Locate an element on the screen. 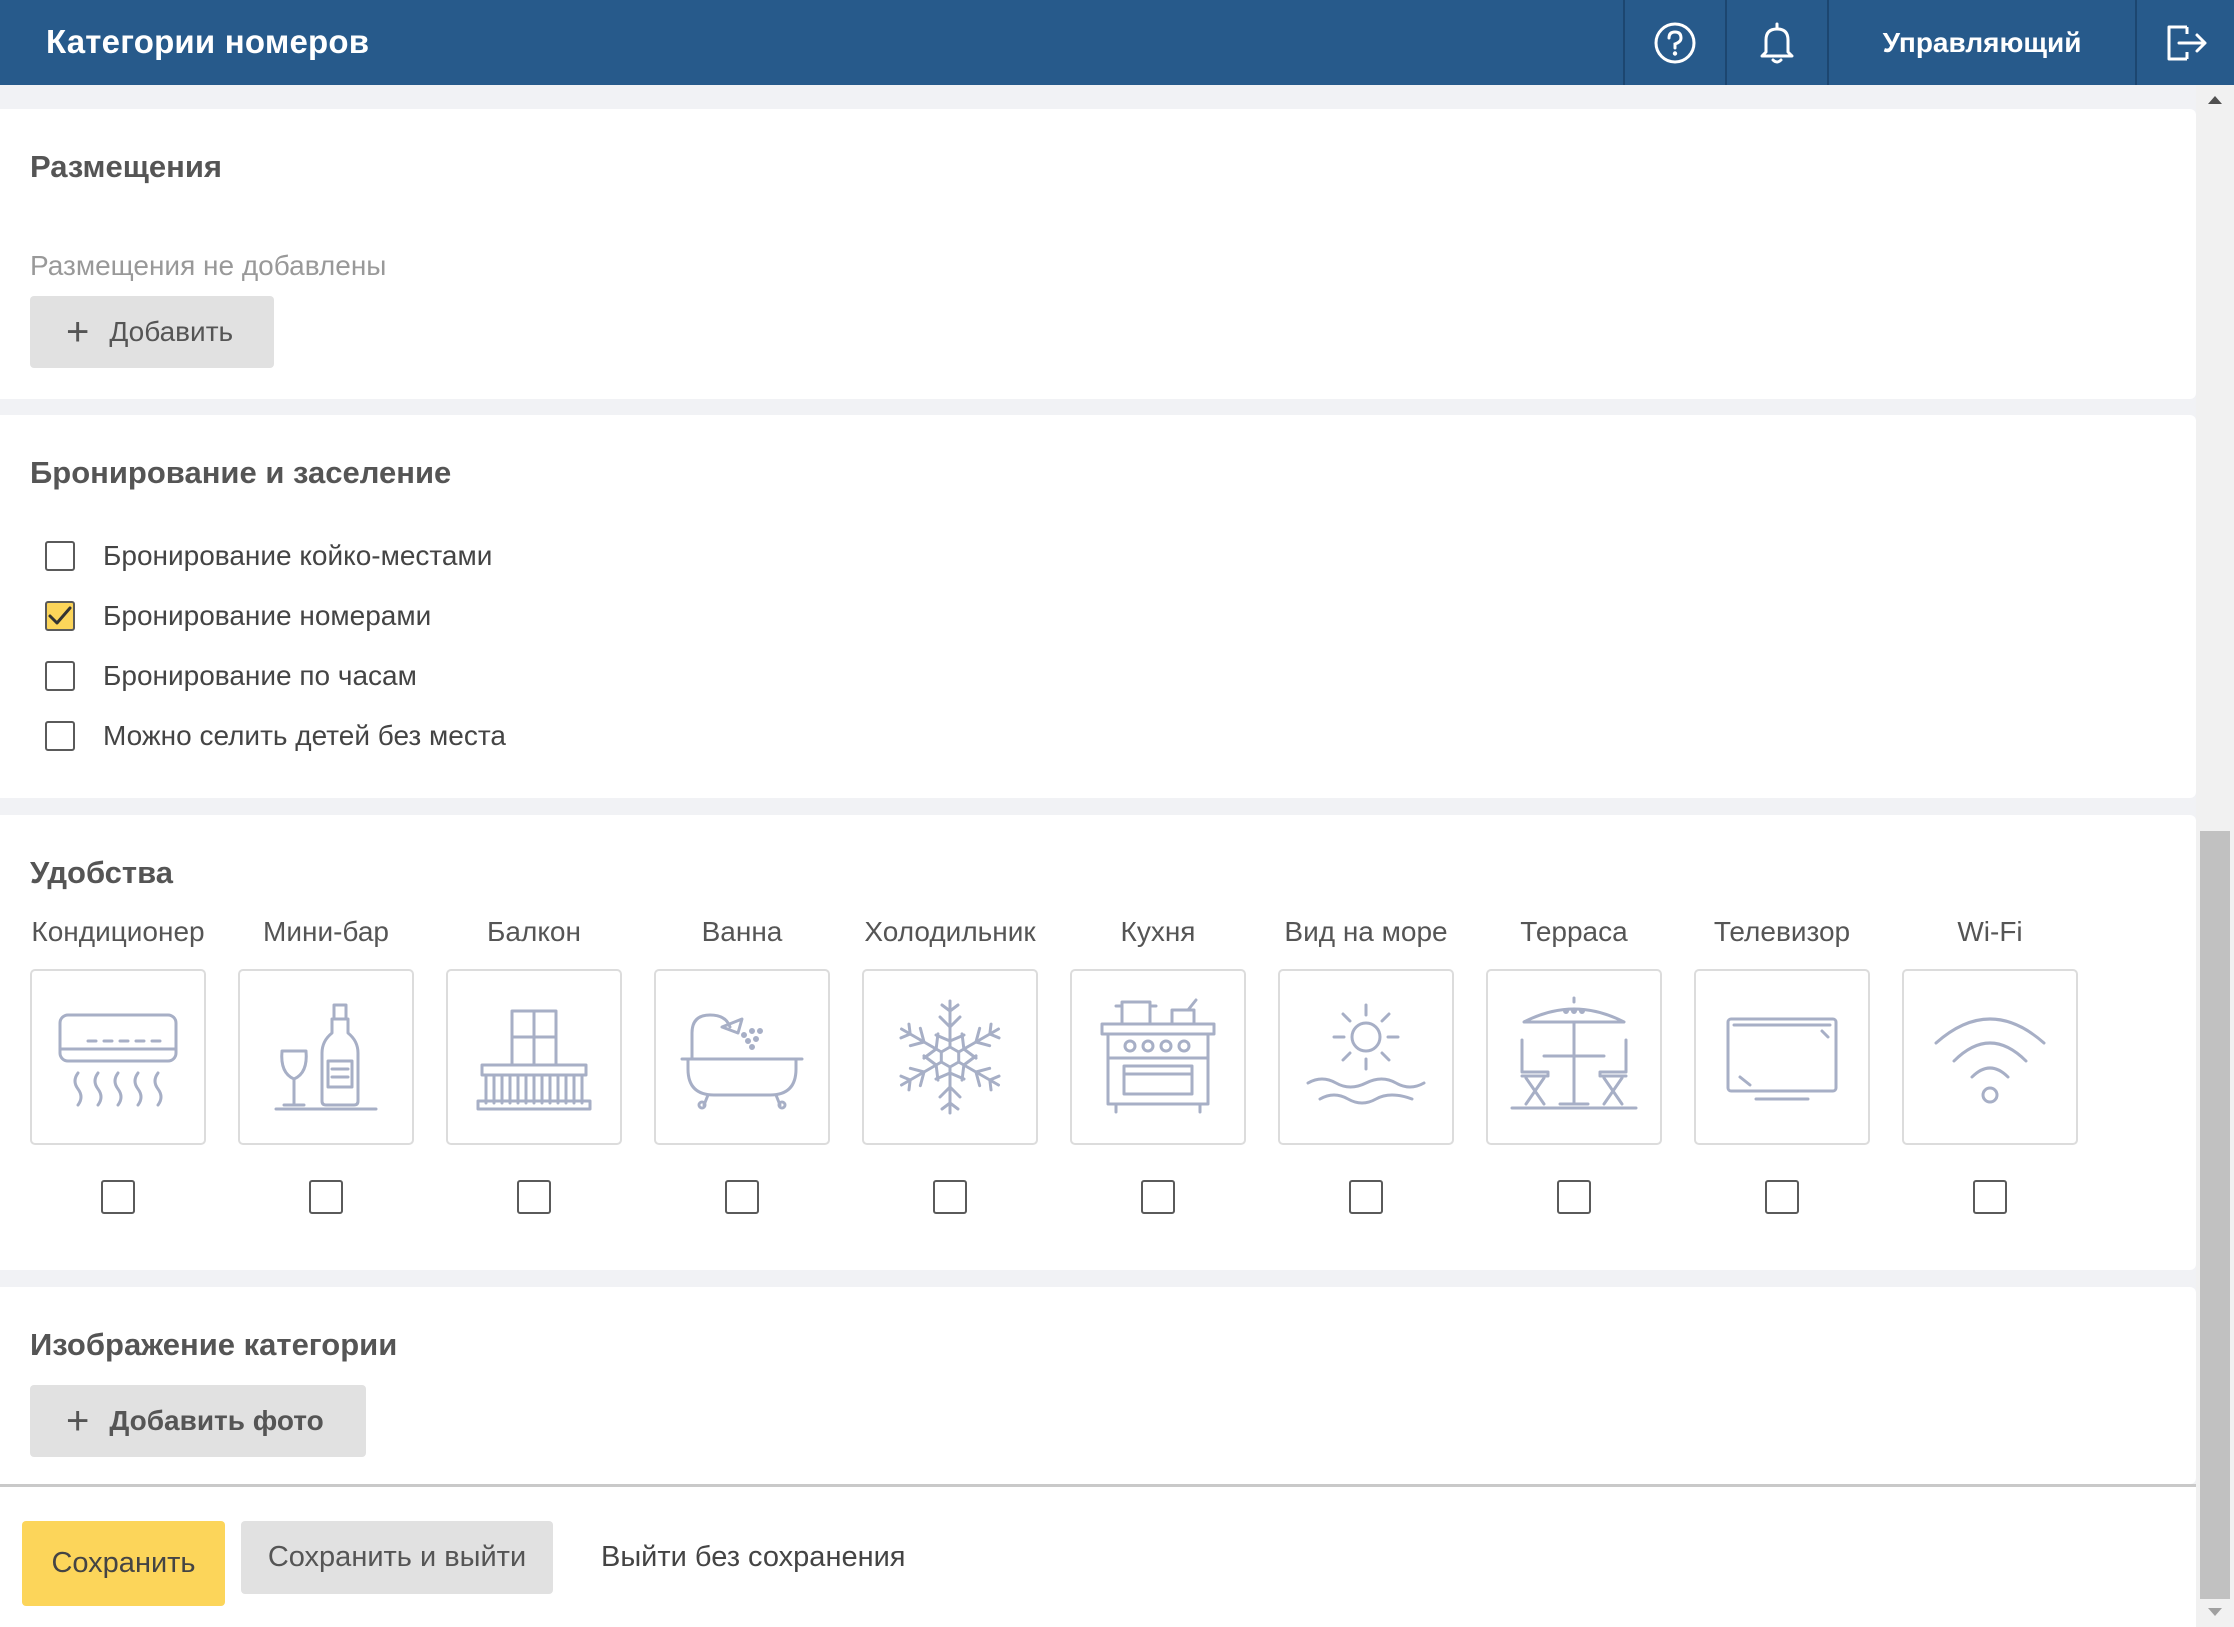 This screenshot has width=2234, height=1627. help-button is located at coordinates (1675, 42).